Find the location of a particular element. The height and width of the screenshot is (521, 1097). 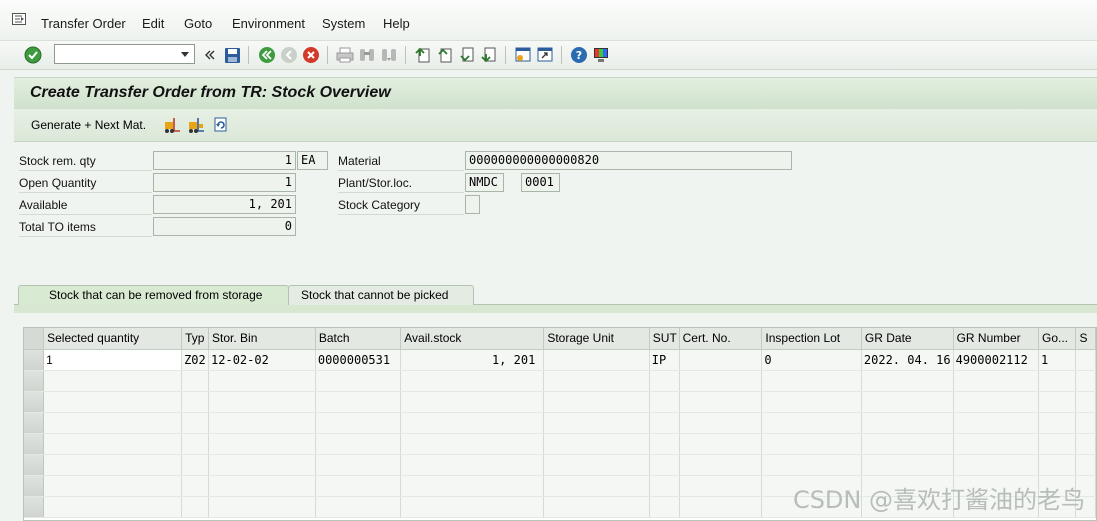

menu-environment: Environment is located at coordinates (268, 23).